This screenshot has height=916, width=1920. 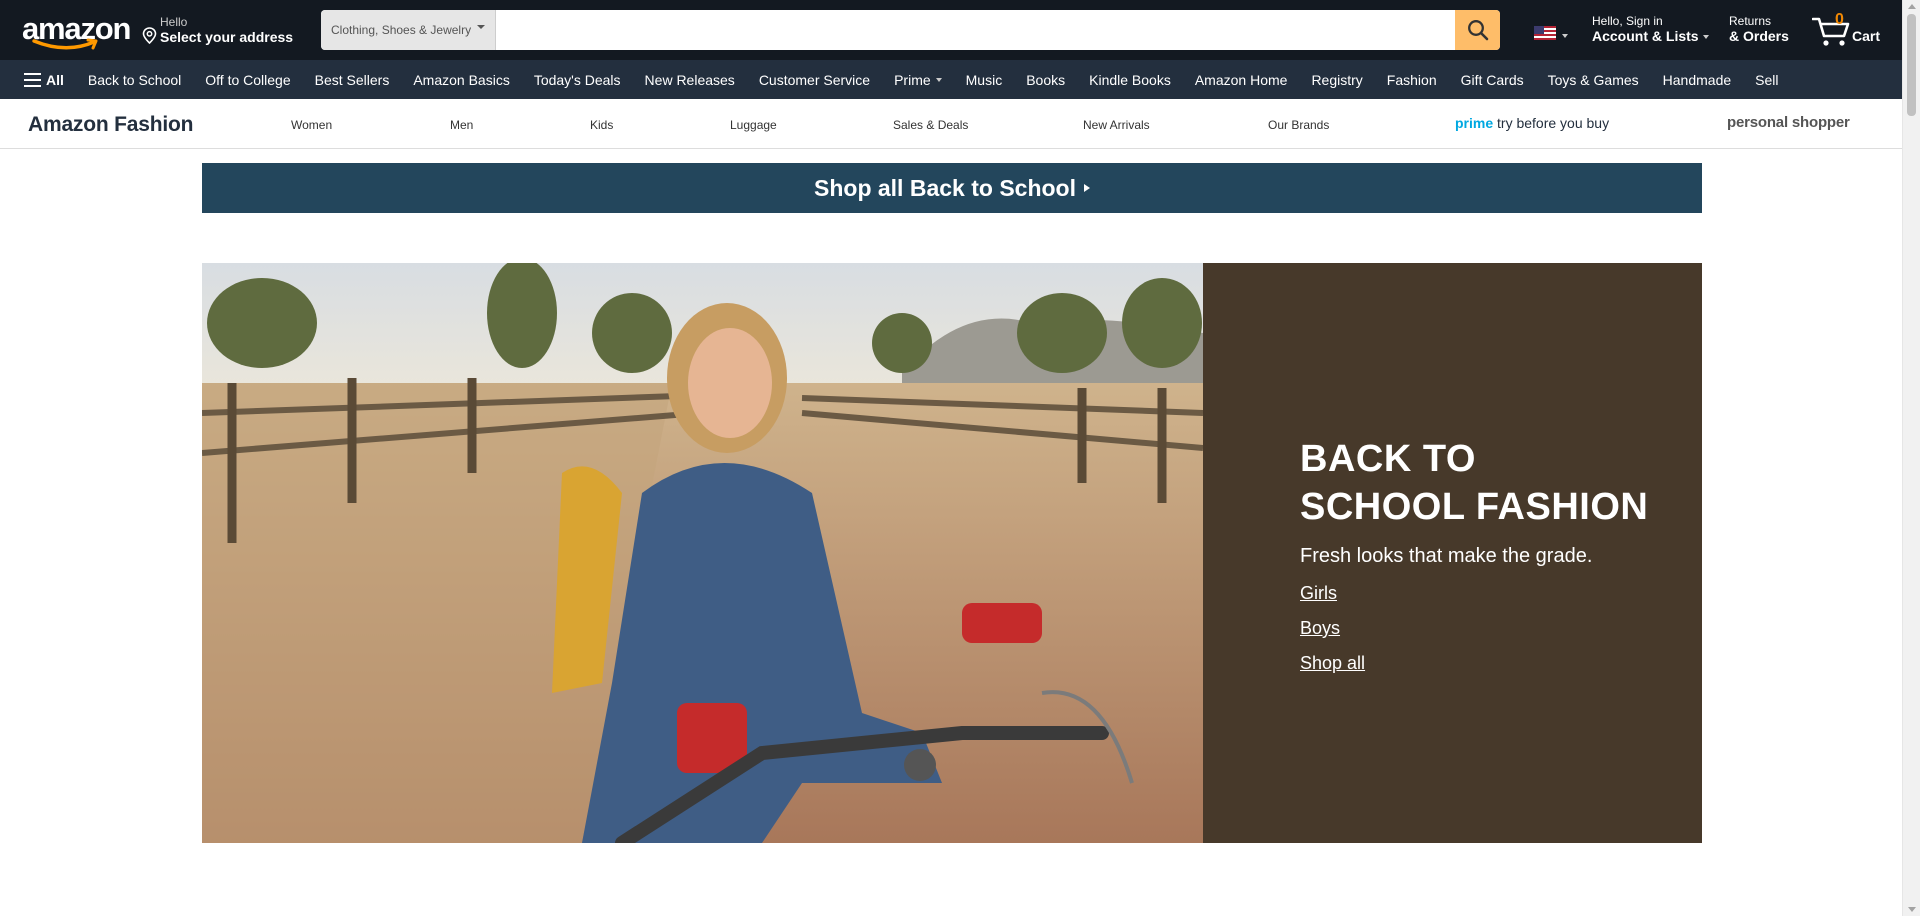 I want to click on prime-try-before-you-buy-link: prime try before you buy, so click(x=1532, y=123).